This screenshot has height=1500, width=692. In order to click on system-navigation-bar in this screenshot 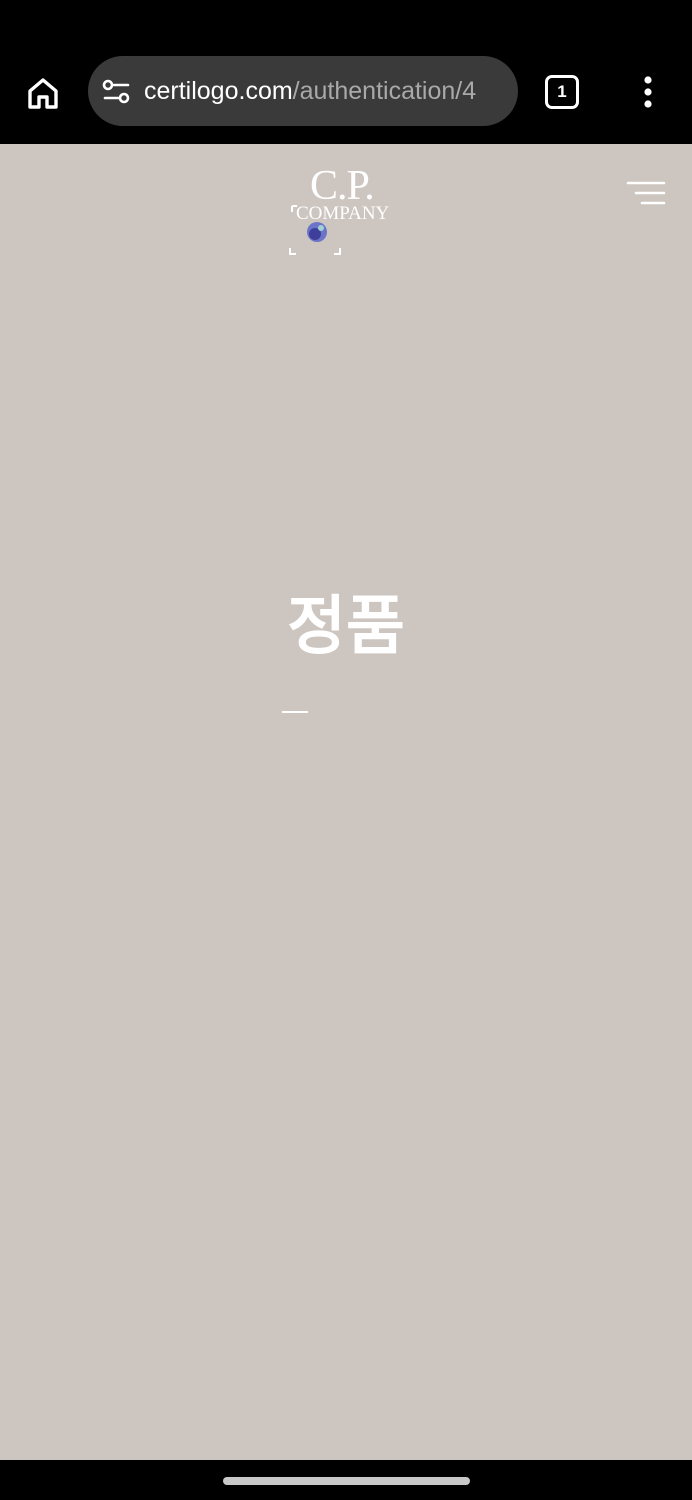, I will do `click(346, 1480)`.